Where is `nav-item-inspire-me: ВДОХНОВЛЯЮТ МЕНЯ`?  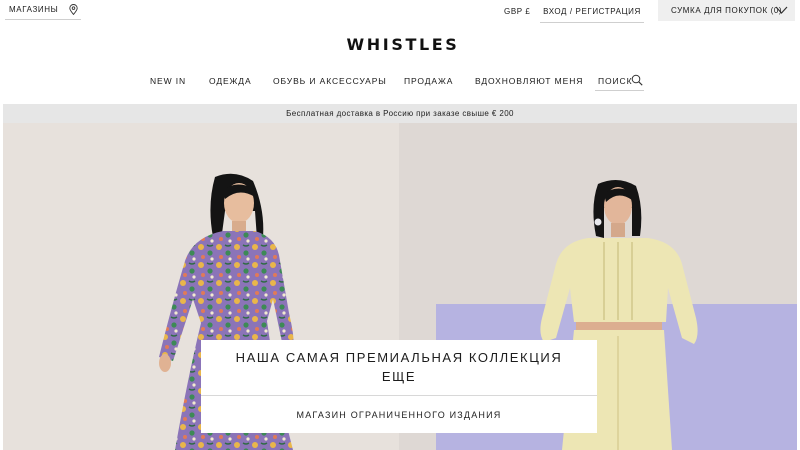
nav-item-inspire-me: ВДОХНОВЛЯЮТ МЕНЯ is located at coordinates (529, 81).